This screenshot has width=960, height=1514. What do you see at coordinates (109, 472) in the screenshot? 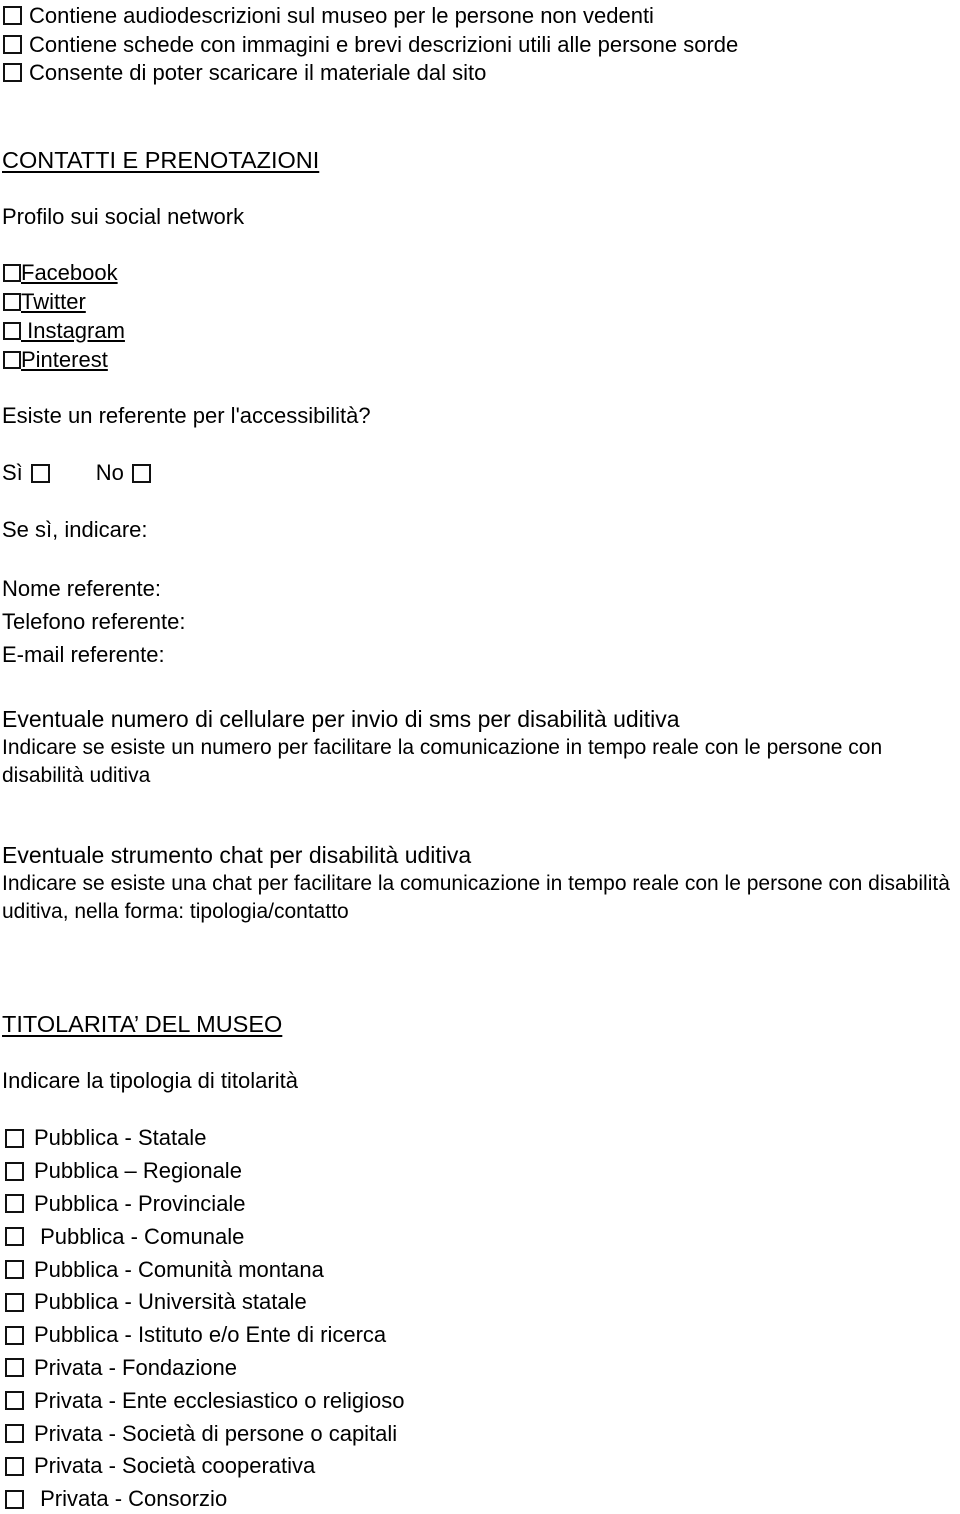
I see `no-label: No` at bounding box center [109, 472].